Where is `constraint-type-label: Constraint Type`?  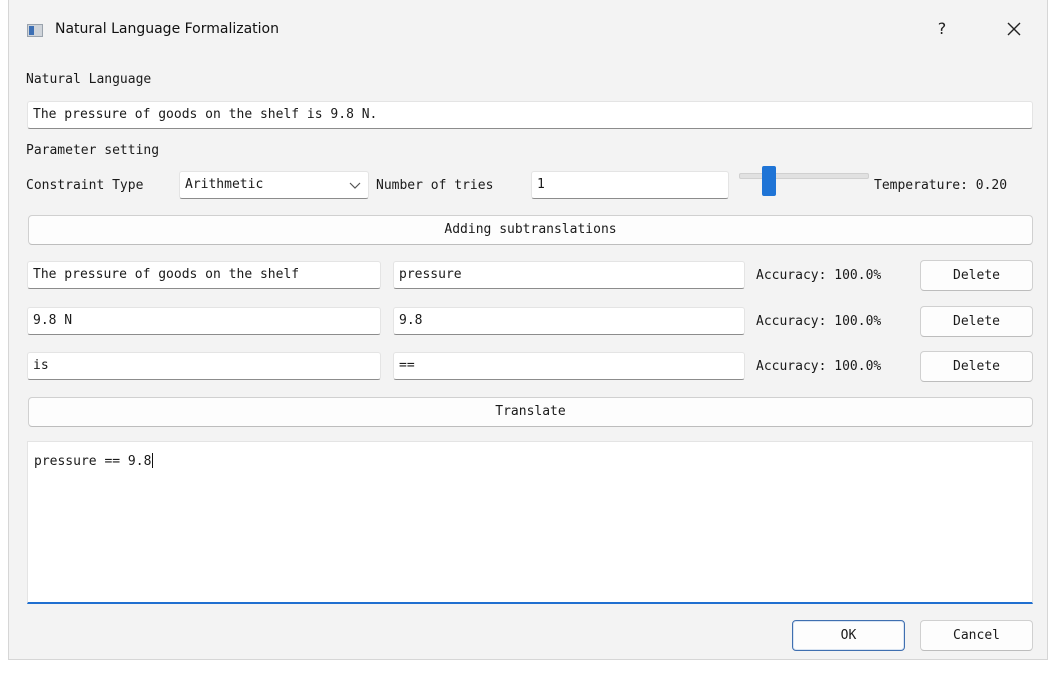
constraint-type-label: Constraint Type is located at coordinates (85, 185).